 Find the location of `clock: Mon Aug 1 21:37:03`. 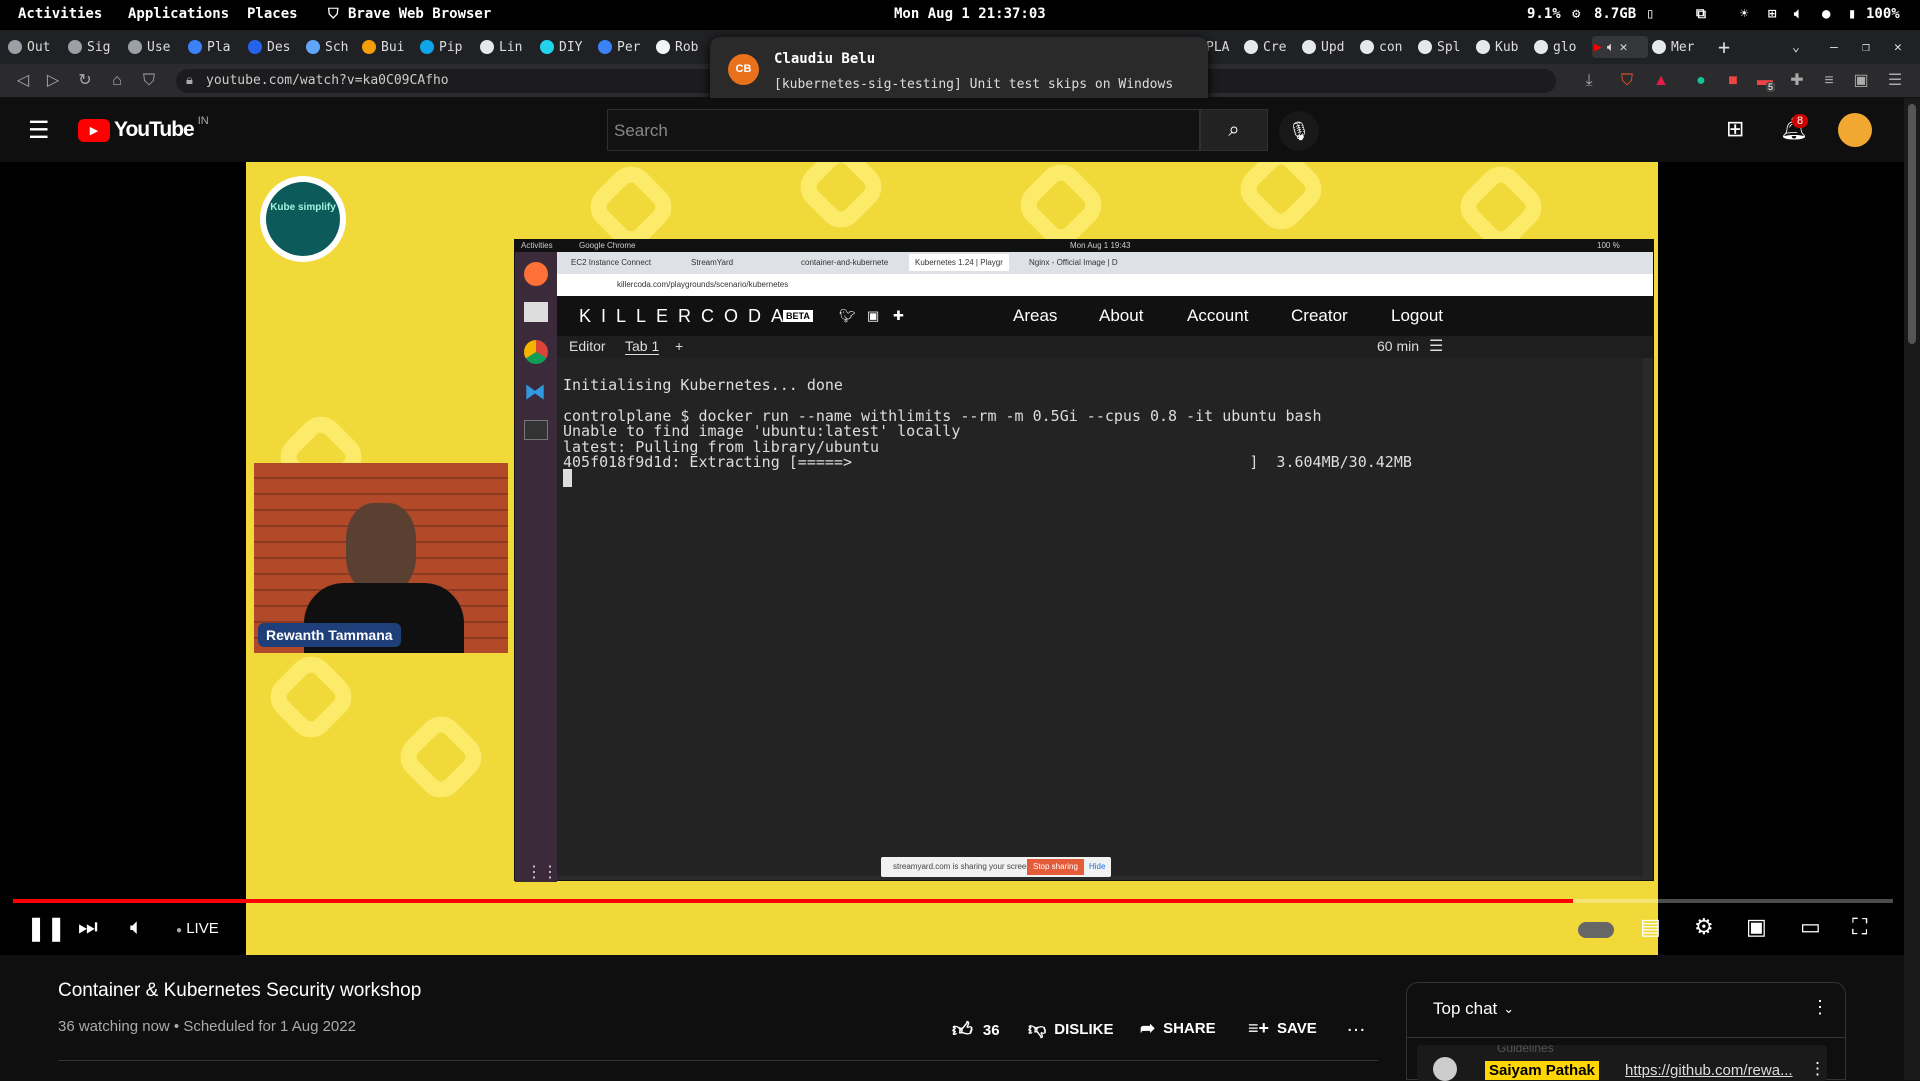

clock: Mon Aug 1 21:37:03 is located at coordinates (970, 14).